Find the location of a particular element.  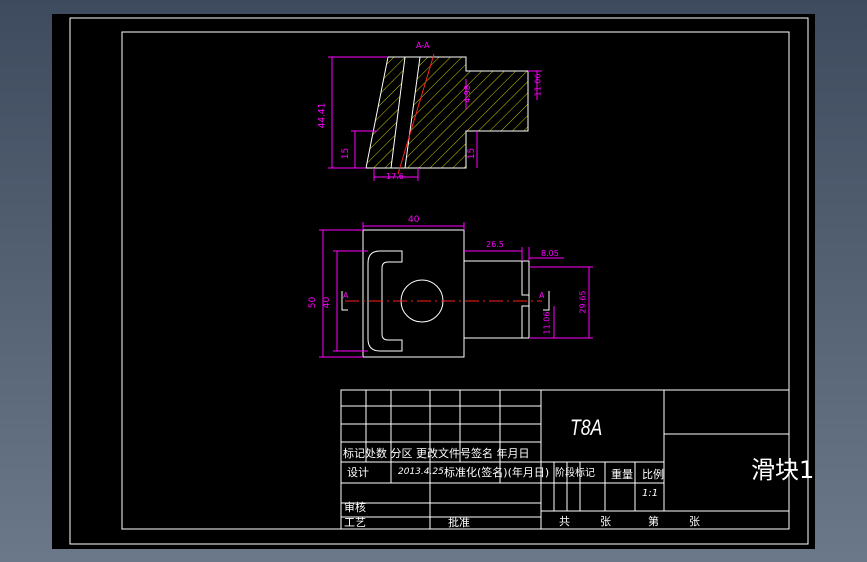

dim-height-inner-label: 40 is located at coordinates (327, 302).